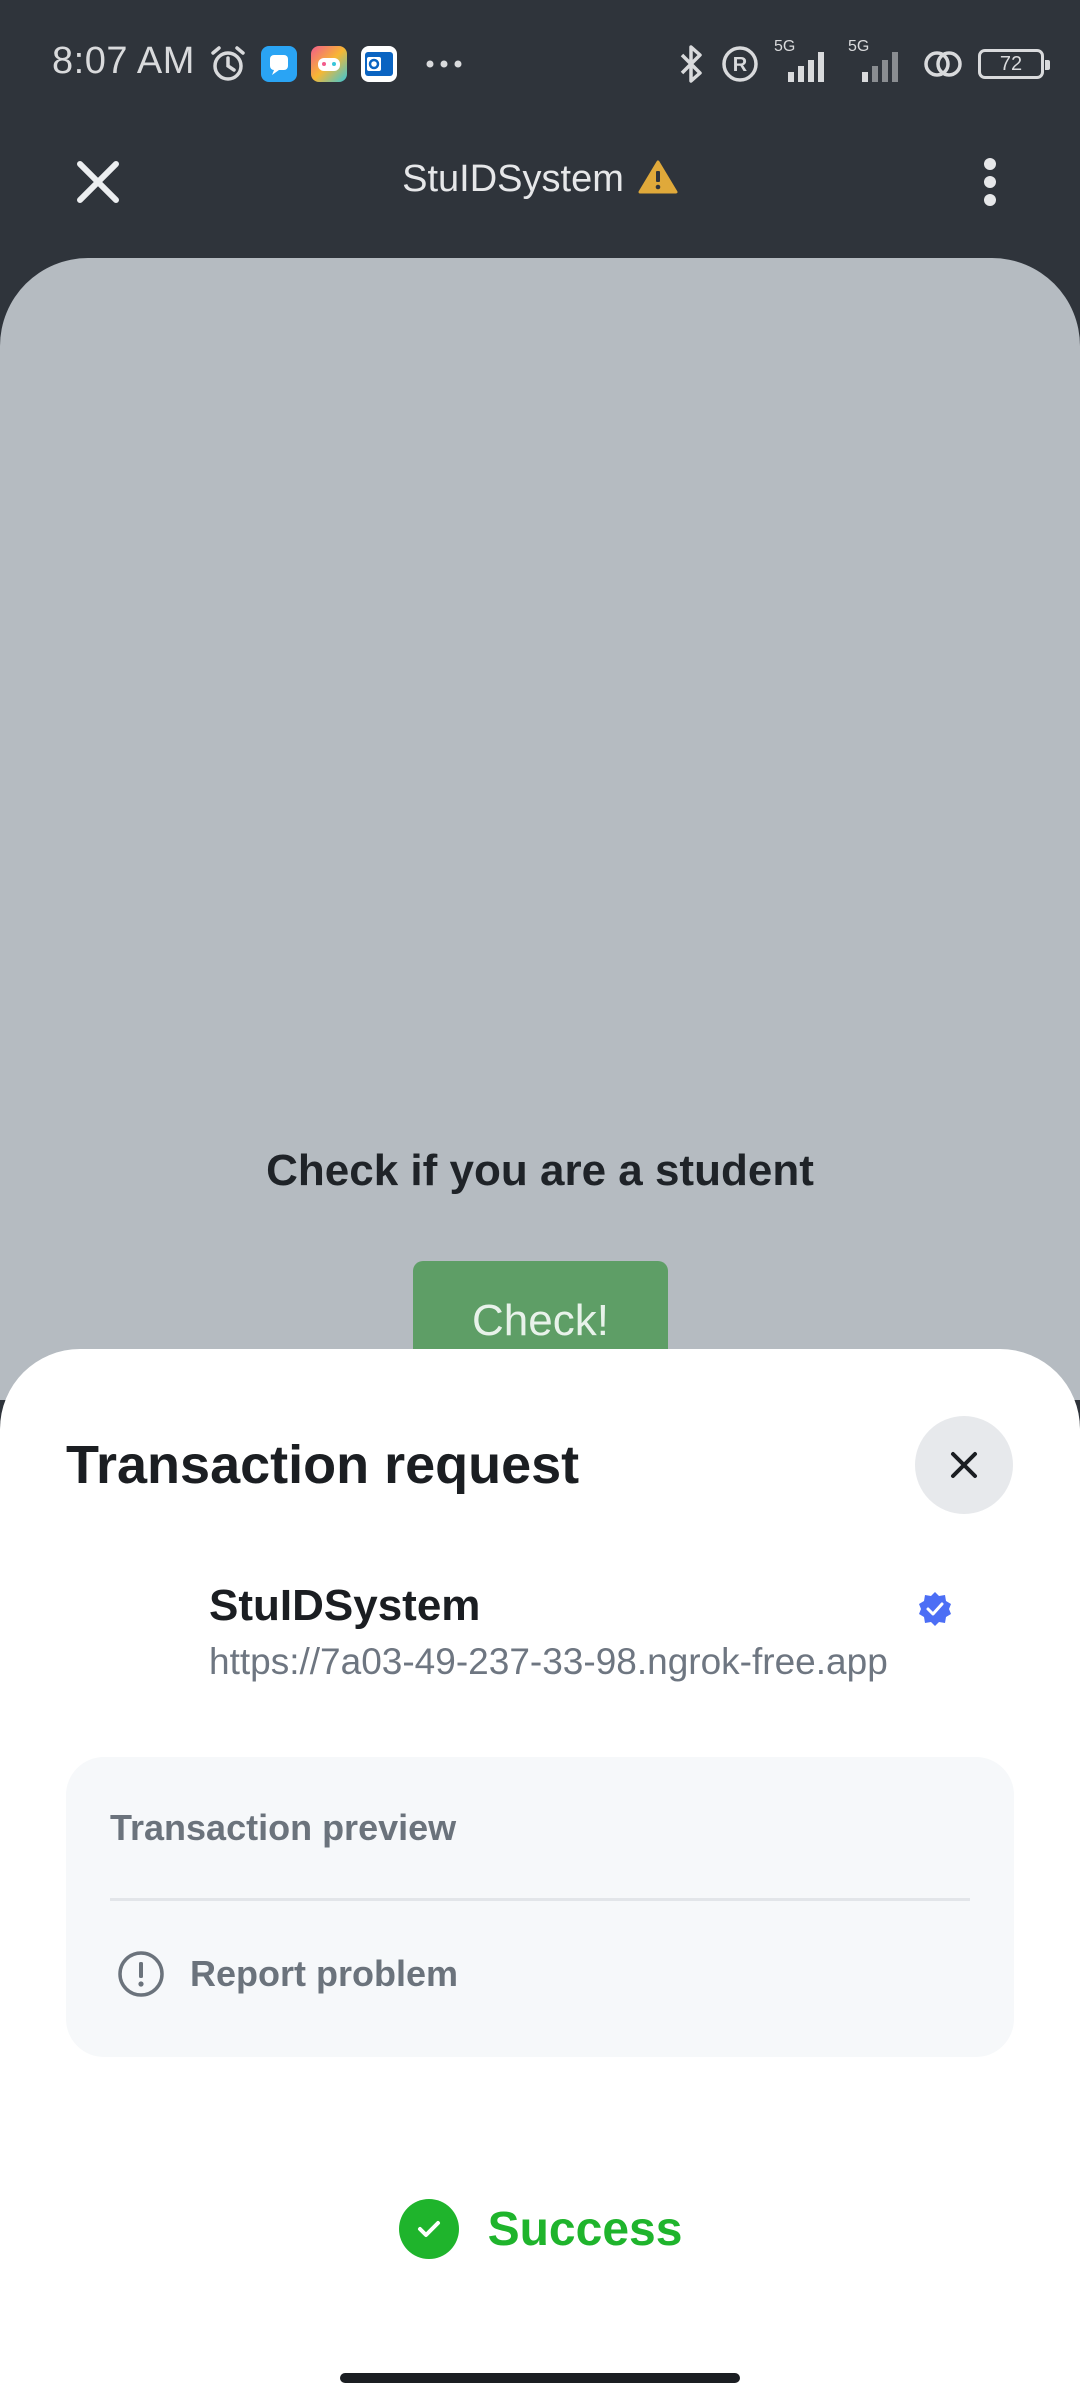  Describe the element at coordinates (513, 179) in the screenshot. I see `page-title-text: StuIDSystem` at that location.